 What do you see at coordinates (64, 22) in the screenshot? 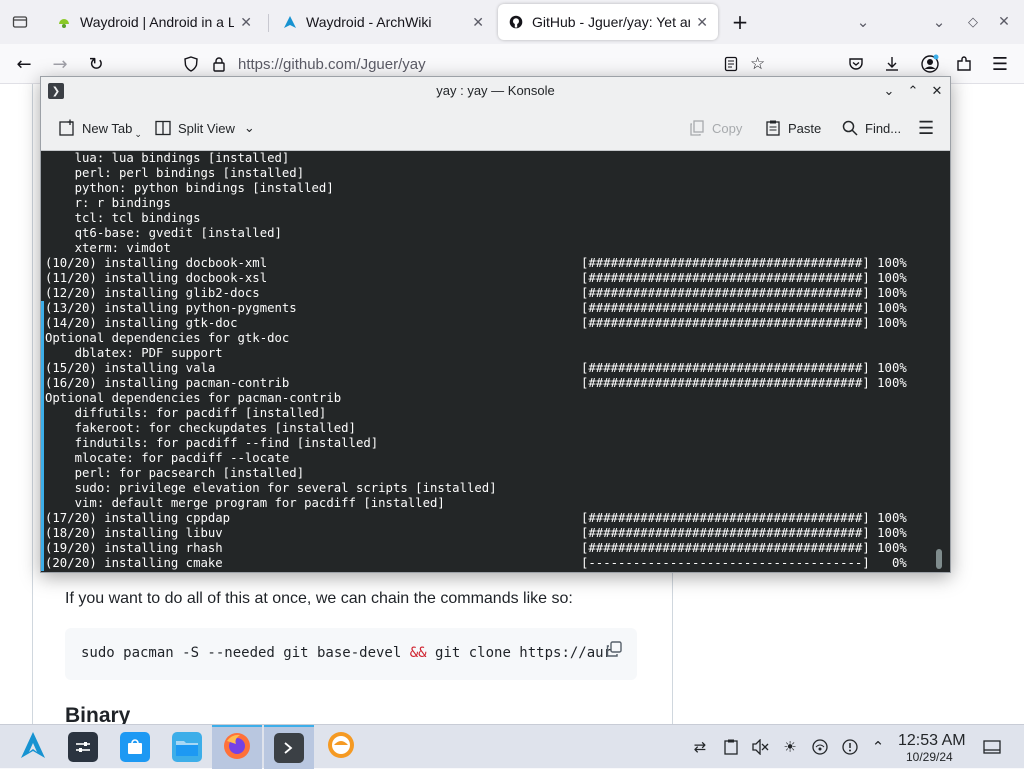
I see `waydroid-icon` at bounding box center [64, 22].